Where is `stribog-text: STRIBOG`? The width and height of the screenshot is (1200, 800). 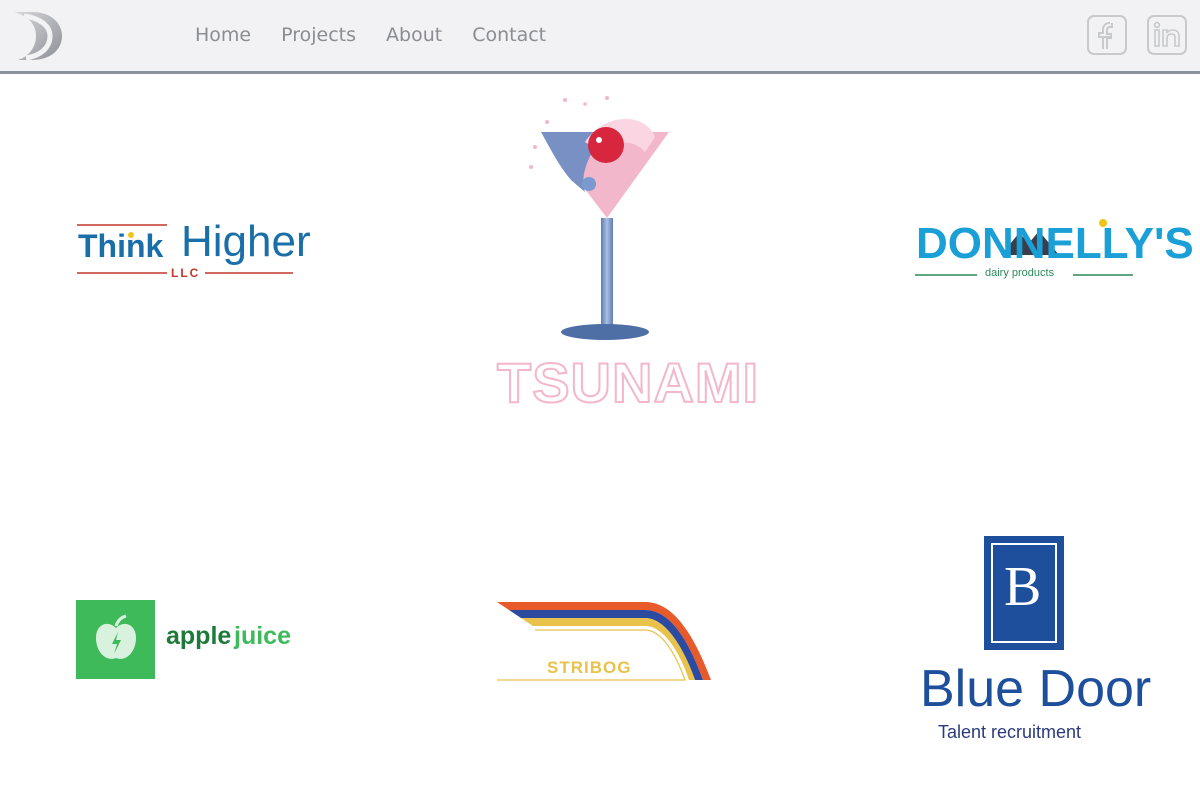 stribog-text: STRIBOG is located at coordinates (589, 667).